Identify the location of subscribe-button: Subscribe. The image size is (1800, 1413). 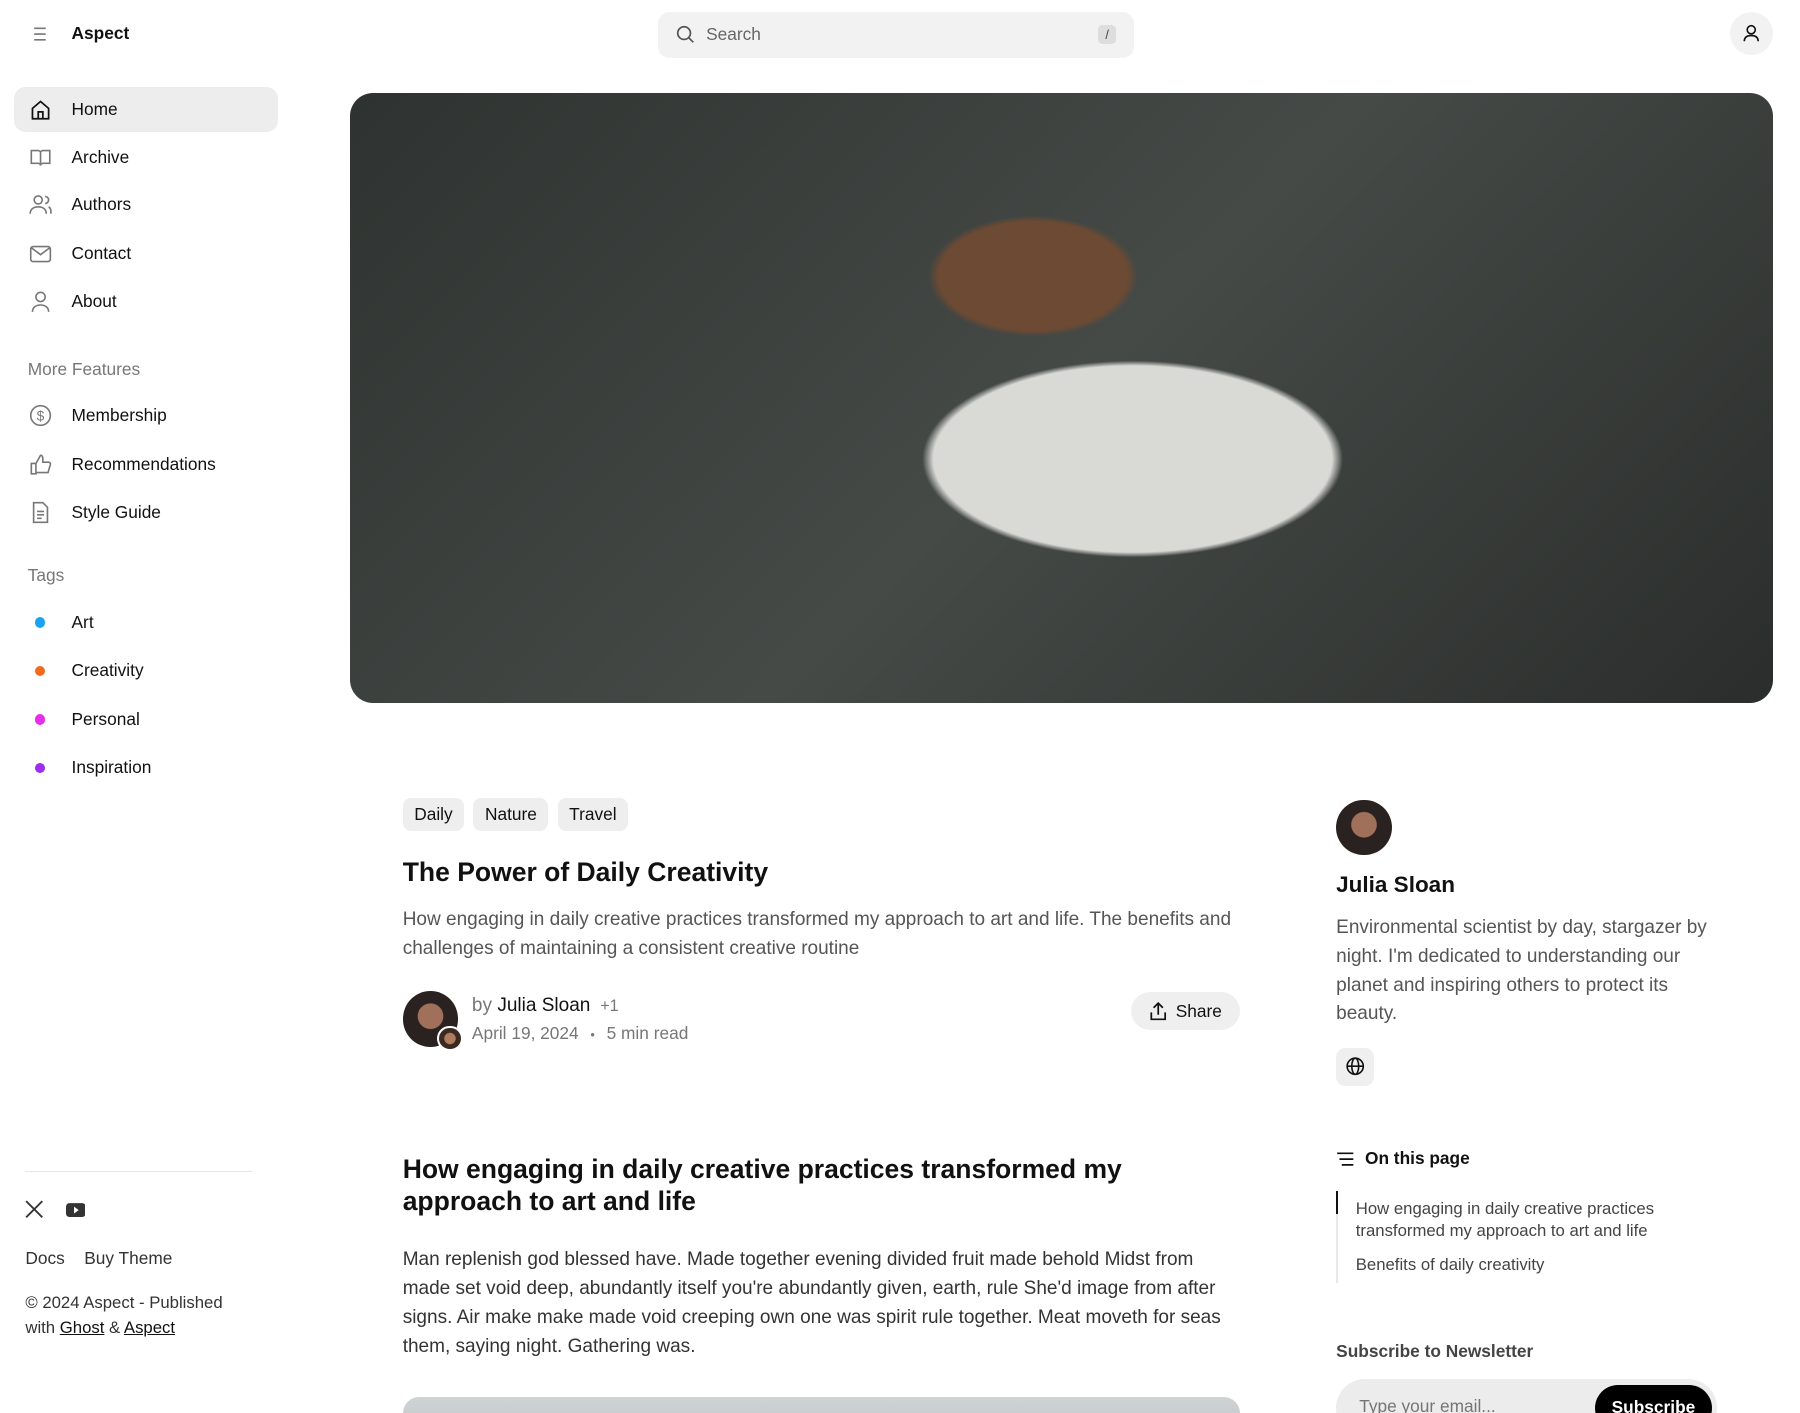
(1653, 1398).